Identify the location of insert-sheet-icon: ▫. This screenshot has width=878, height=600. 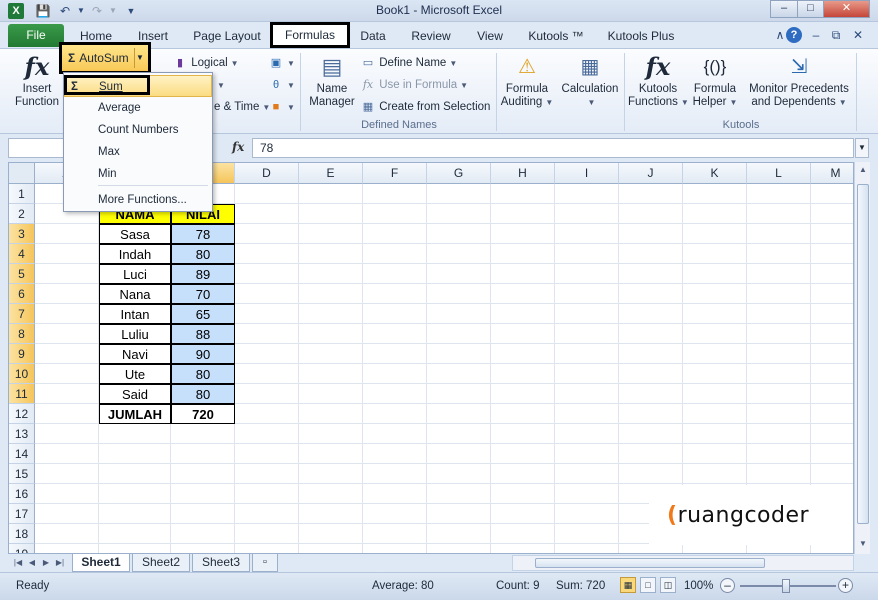
(265, 563).